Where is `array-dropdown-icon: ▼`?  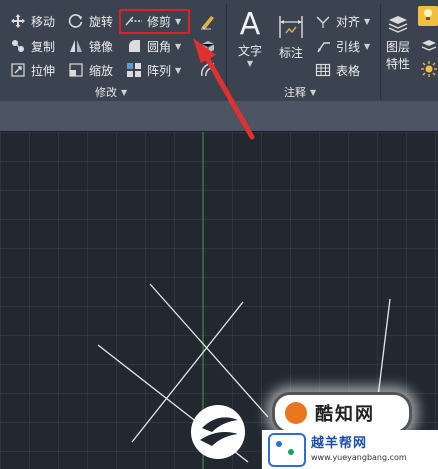
array-dropdown-icon: ▼ is located at coordinates (178, 70).